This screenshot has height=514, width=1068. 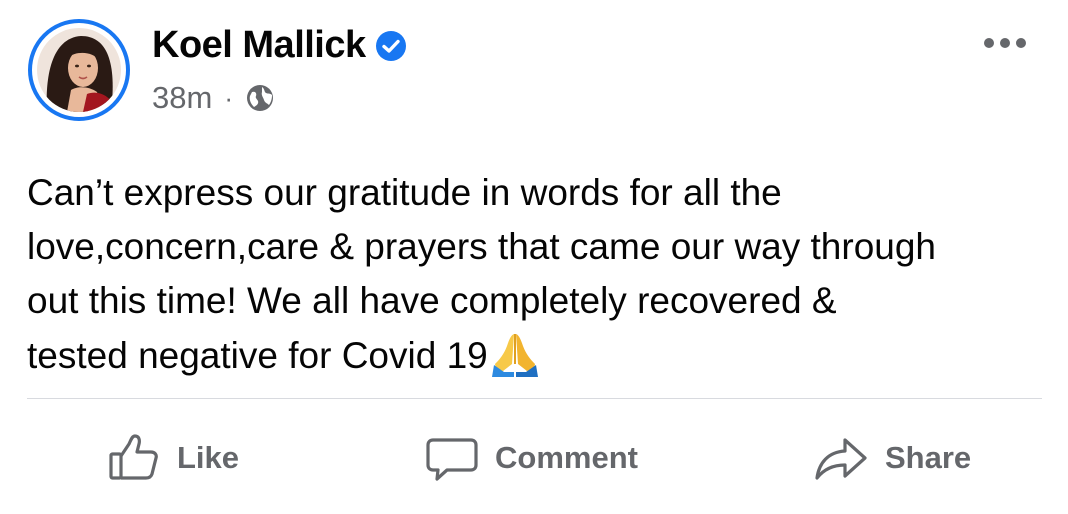 I want to click on share-label: Share, so click(x=928, y=457).